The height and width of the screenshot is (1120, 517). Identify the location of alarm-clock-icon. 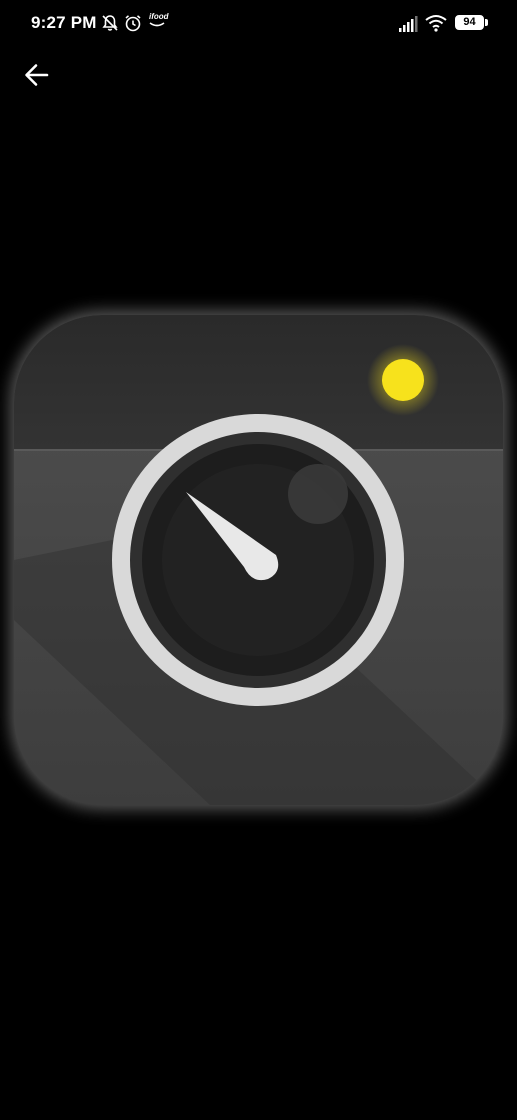
(133, 23).